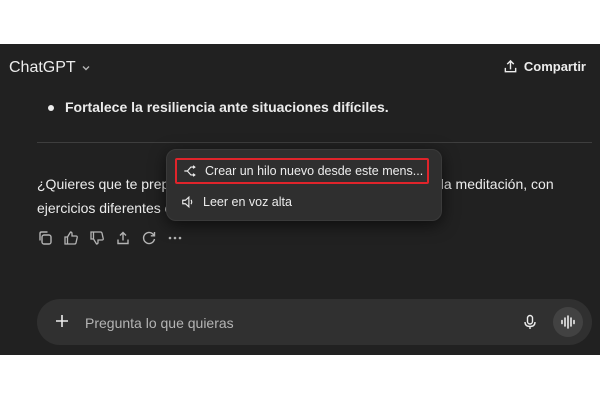 The width and height of the screenshot is (600, 400). I want to click on more-icon, so click(175, 238).